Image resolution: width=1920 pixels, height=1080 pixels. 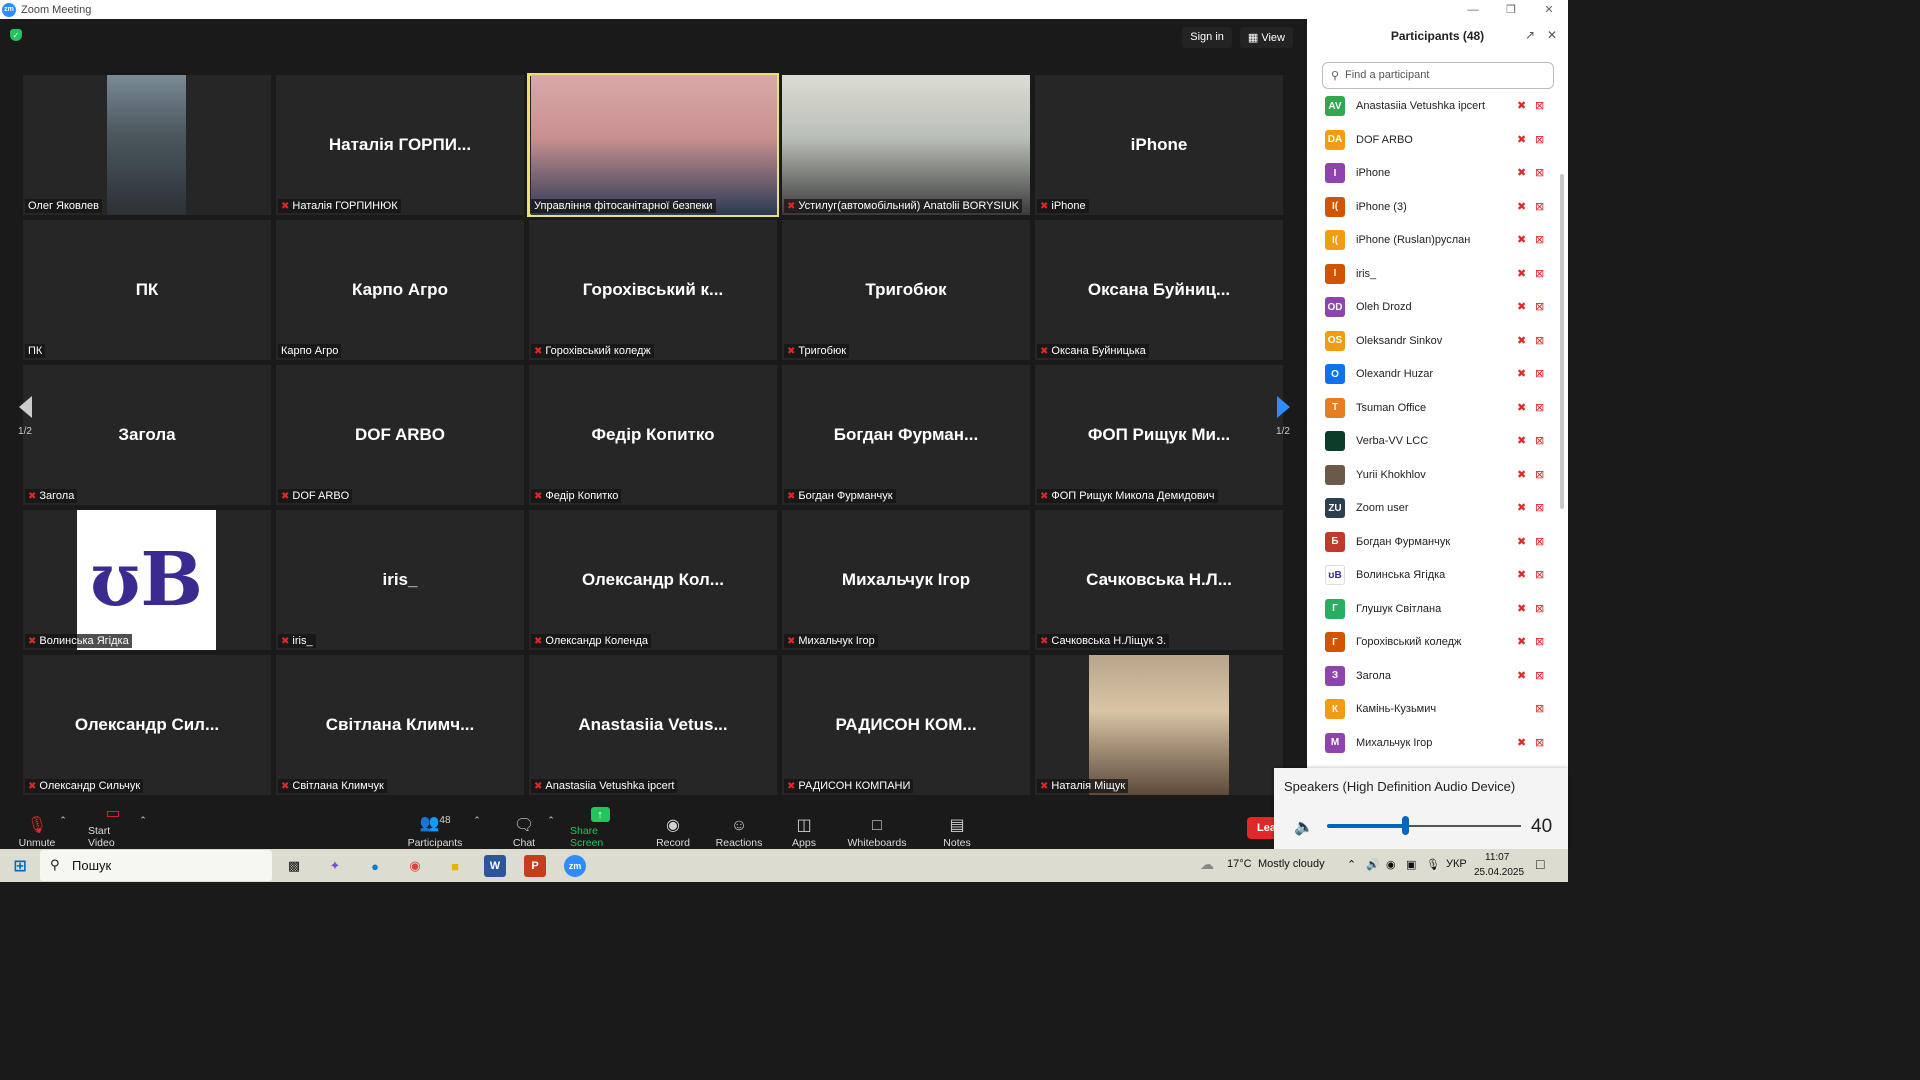 I want to click on participant-row: Iiris_ ✖ ⊠, so click(x=1432, y=276).